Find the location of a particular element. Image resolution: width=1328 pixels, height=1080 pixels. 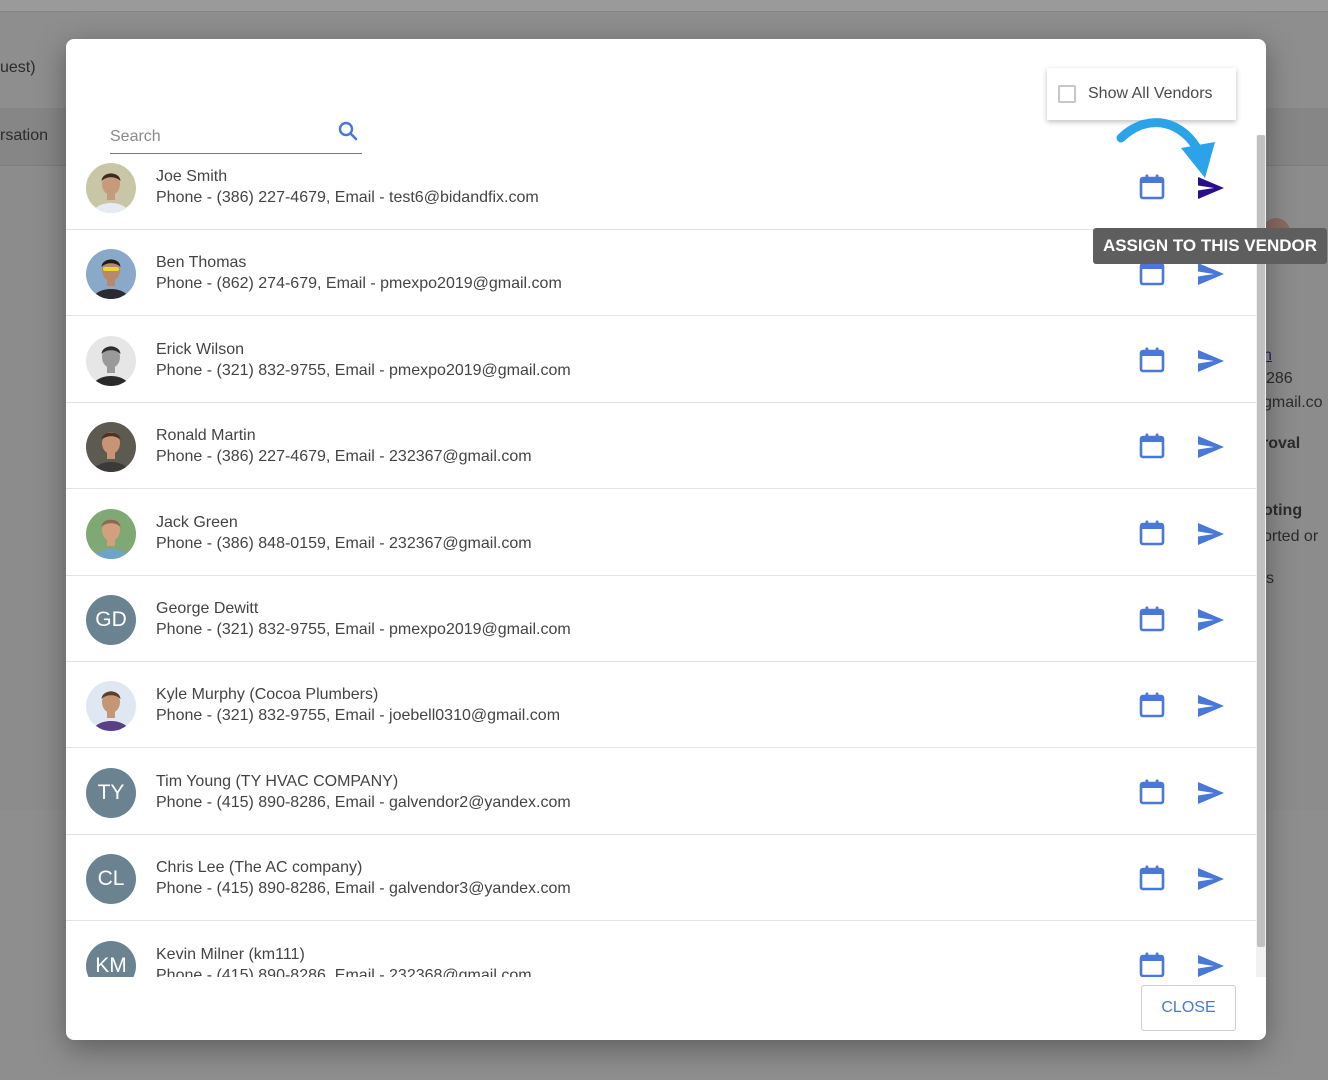

vendor-name: George Dewitt is located at coordinates (207, 608).